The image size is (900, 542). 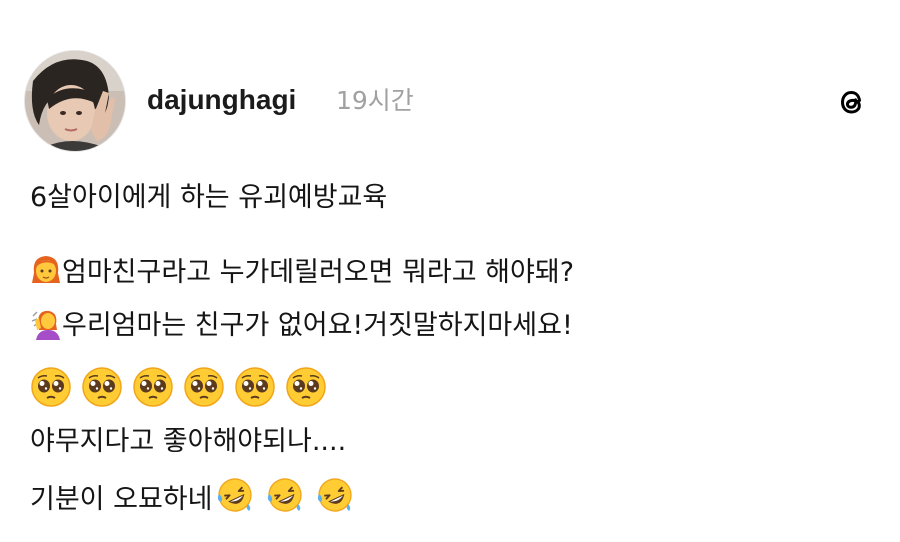 What do you see at coordinates (121, 499) in the screenshot?
I see `post-text-line-5-text: 기분이 오묘하네` at bounding box center [121, 499].